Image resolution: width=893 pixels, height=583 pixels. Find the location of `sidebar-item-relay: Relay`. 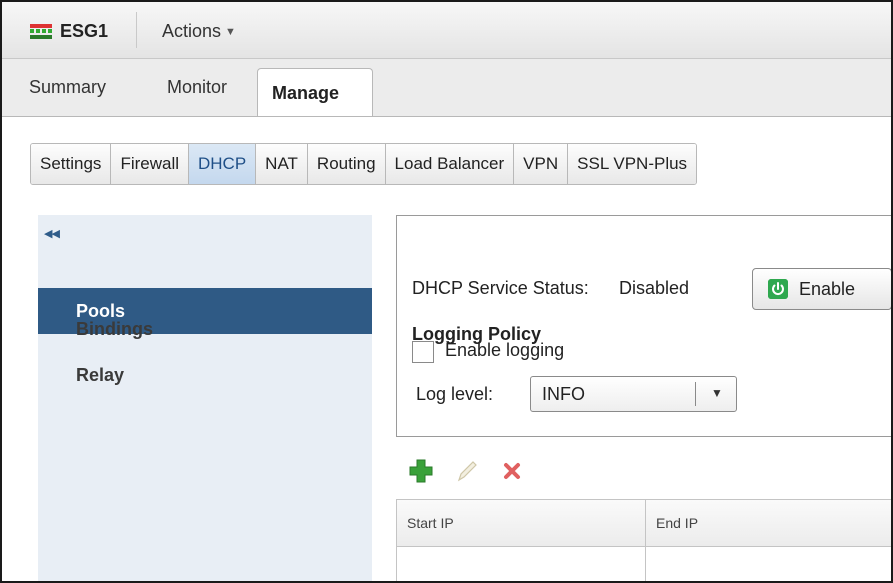

sidebar-item-relay: Relay is located at coordinates (205, 375).